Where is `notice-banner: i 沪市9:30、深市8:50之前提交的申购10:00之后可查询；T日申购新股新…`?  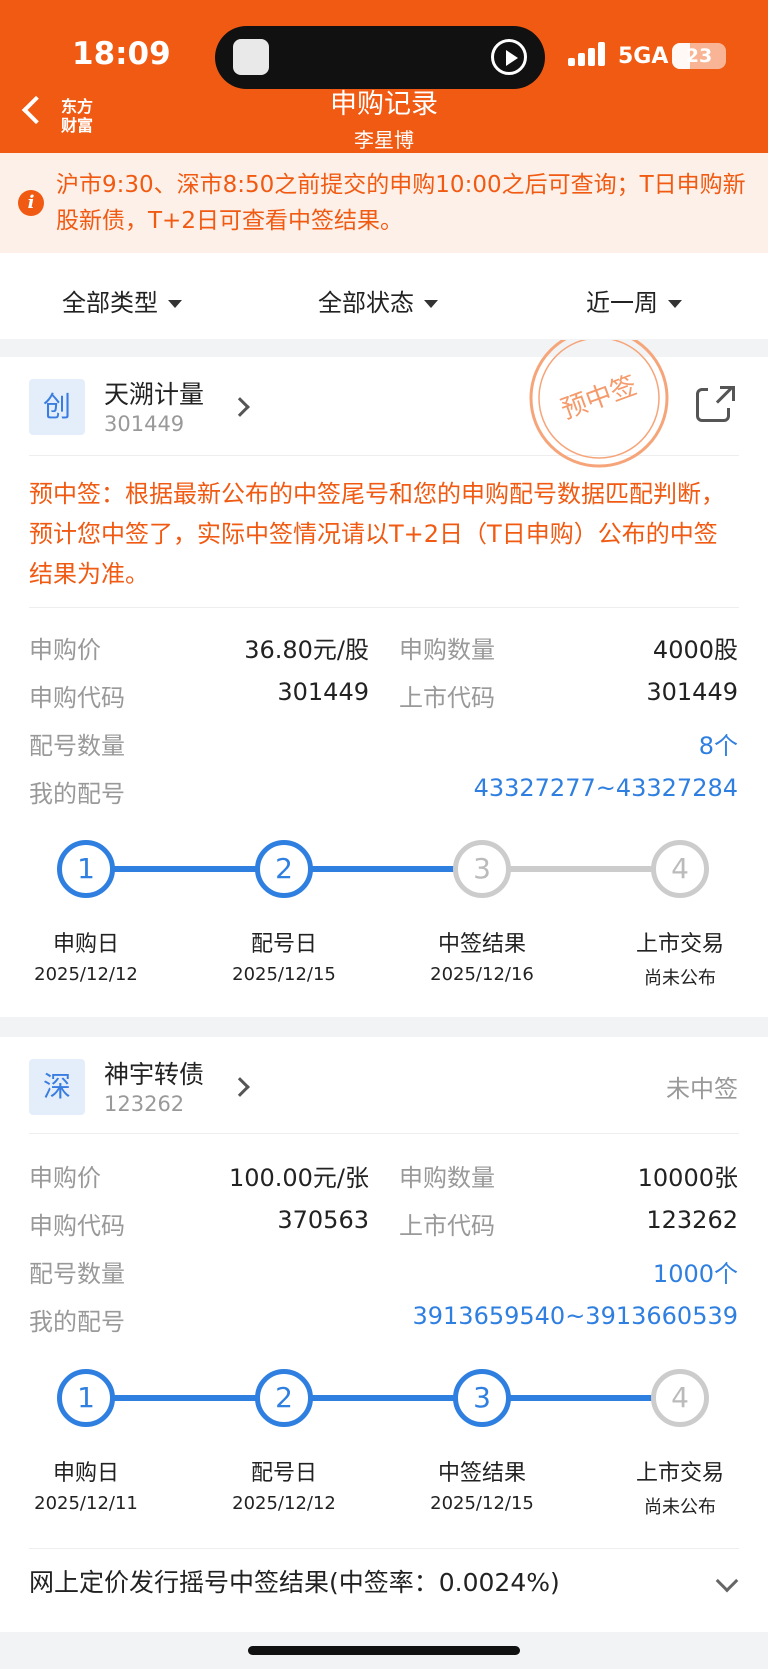
notice-banner: i 沪市9:30、深市8:50之前提交的申购10:00之后可查询；T日申购新股新… is located at coordinates (384, 203).